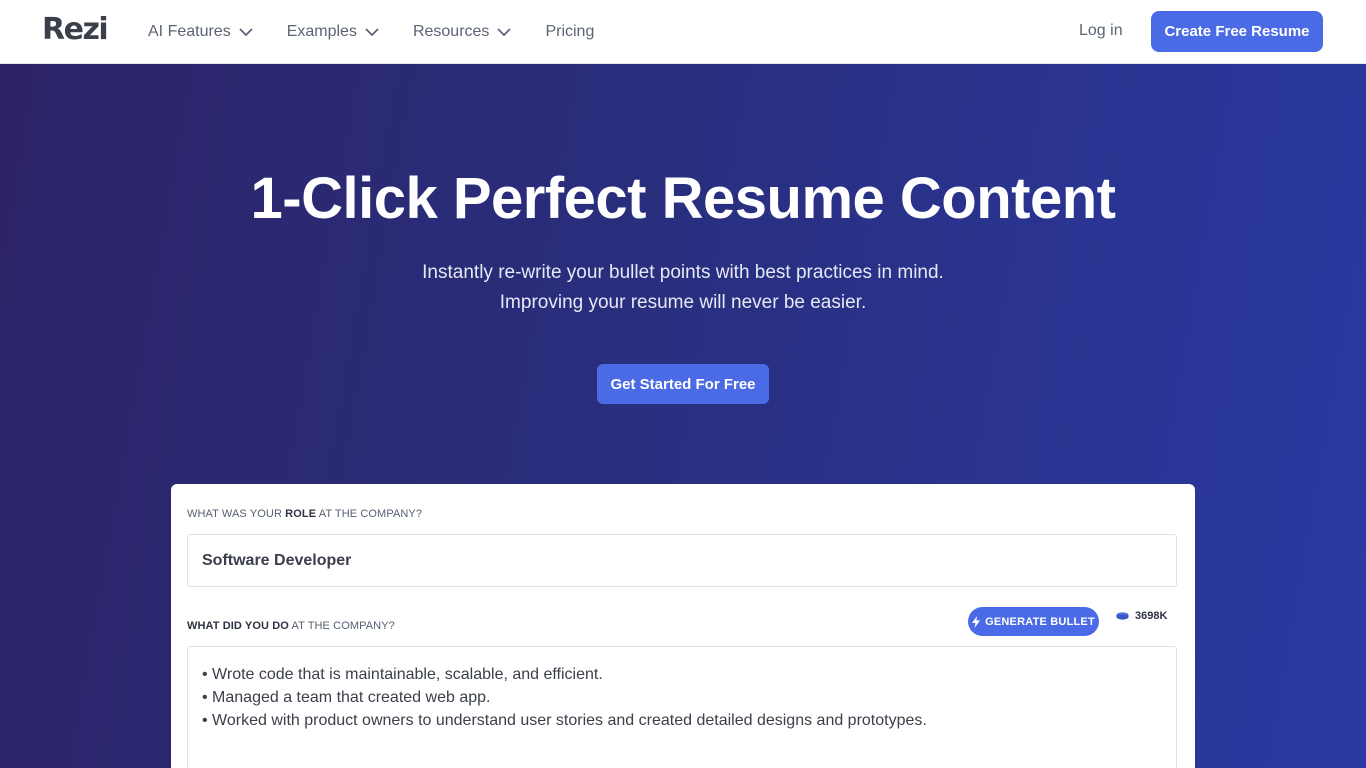 This screenshot has height=768, width=1366. I want to click on nav-ai-features: AI Features, so click(200, 32).